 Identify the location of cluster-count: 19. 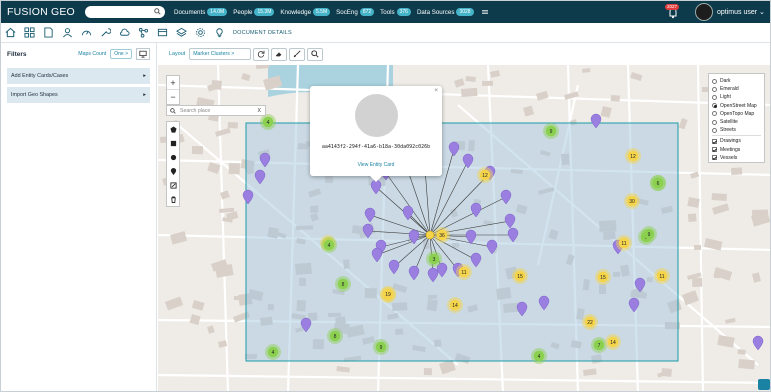
(388, 295).